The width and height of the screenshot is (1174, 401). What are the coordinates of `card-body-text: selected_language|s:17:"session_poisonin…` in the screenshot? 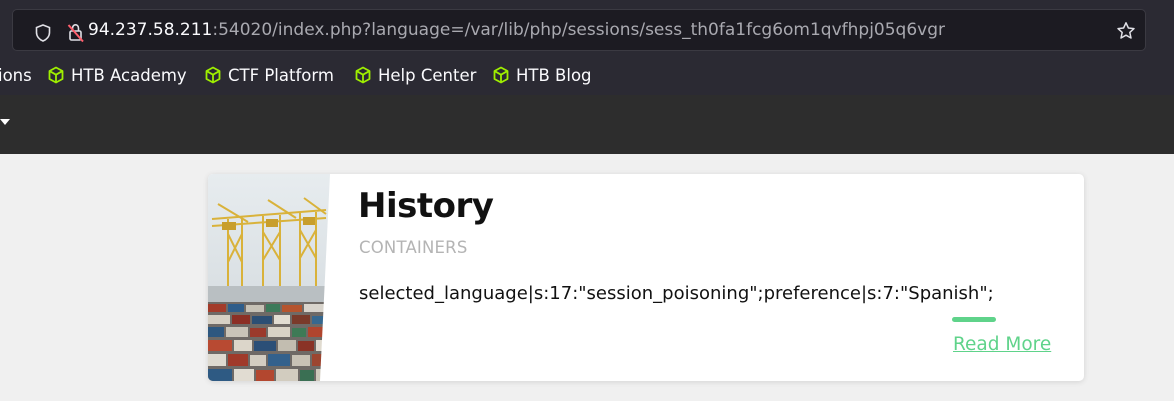 It's located at (676, 293).